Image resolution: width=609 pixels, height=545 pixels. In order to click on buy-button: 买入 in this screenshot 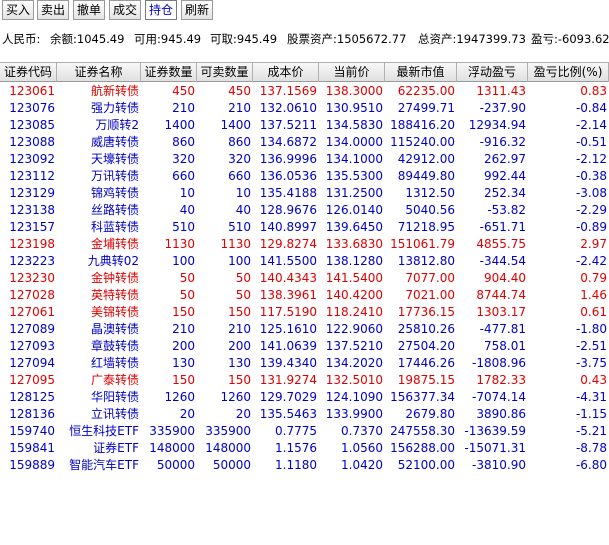, I will do `click(18, 10)`.